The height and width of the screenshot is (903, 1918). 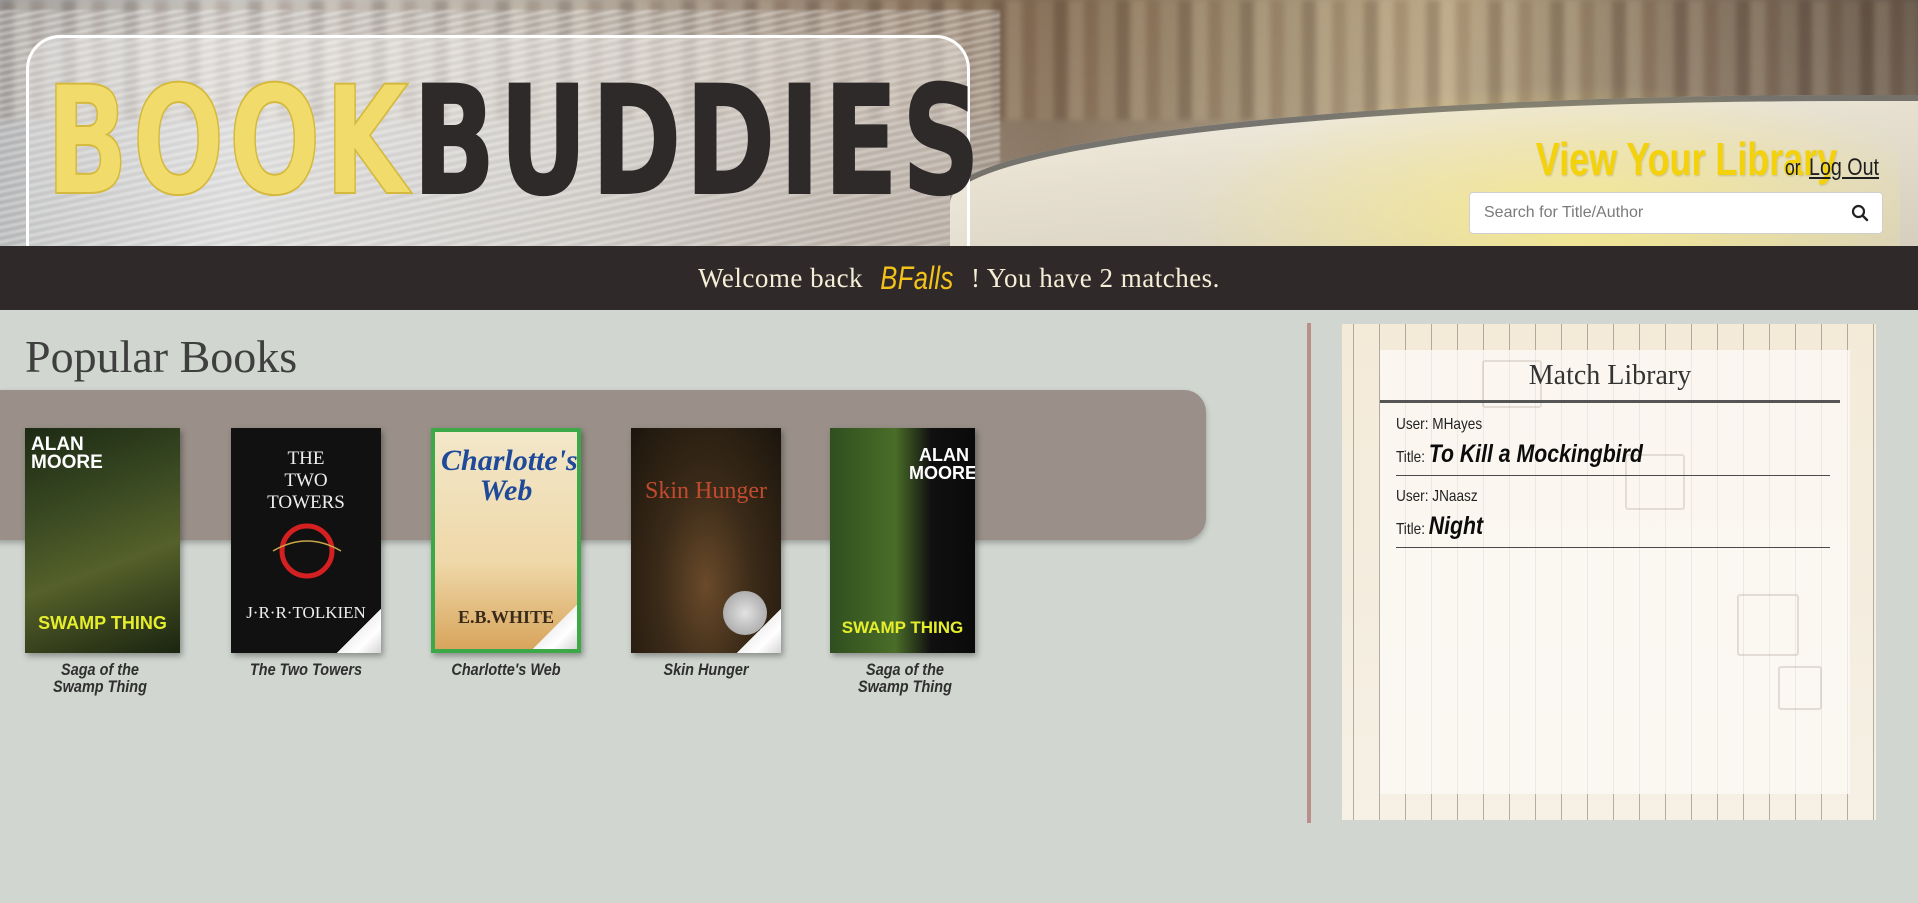 What do you see at coordinates (1580, 497) in the screenshot?
I see `match-user: User: JNaasz` at bounding box center [1580, 497].